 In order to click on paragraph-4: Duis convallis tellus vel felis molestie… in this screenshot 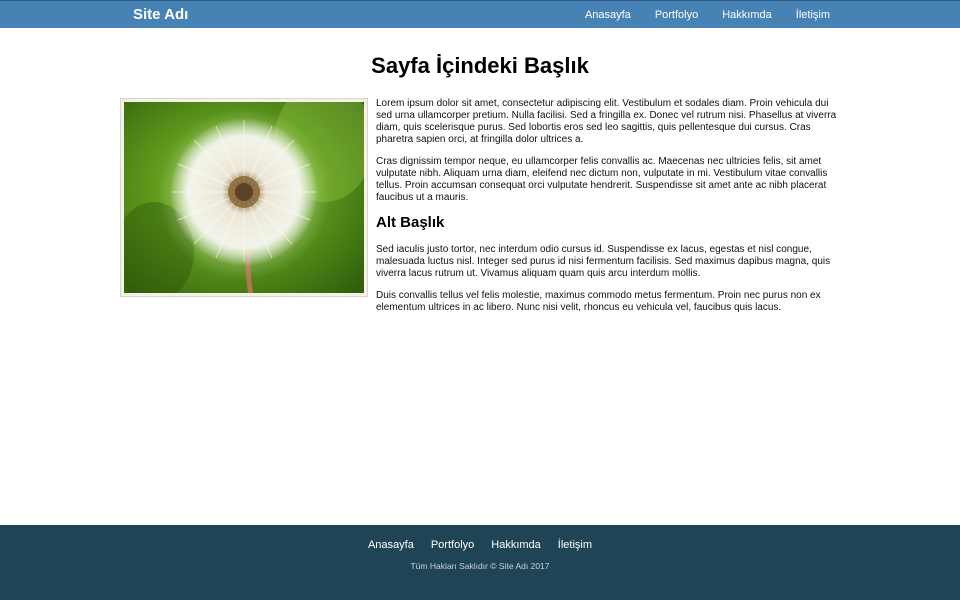, I will do `click(598, 301)`.